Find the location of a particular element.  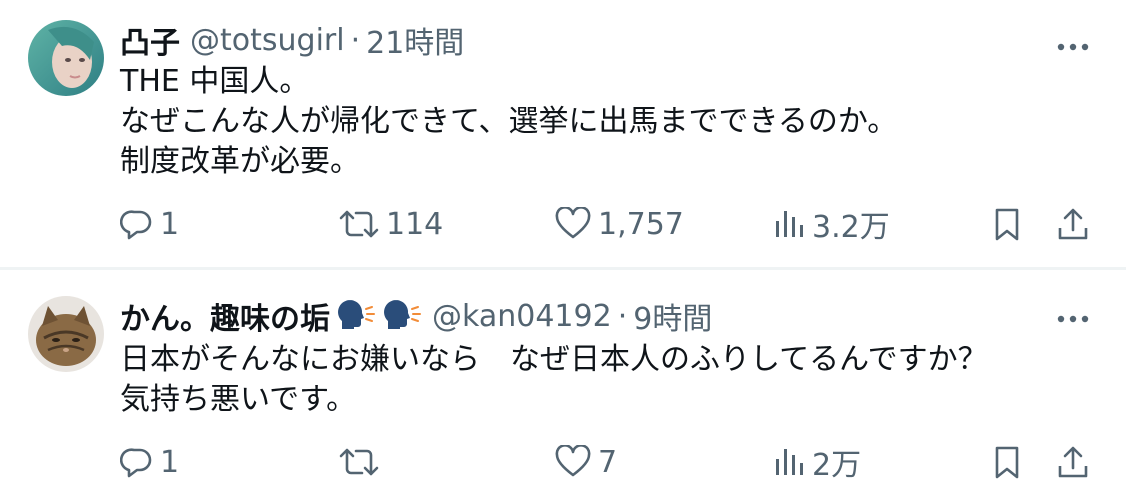

retweet-button is located at coordinates (362, 462).